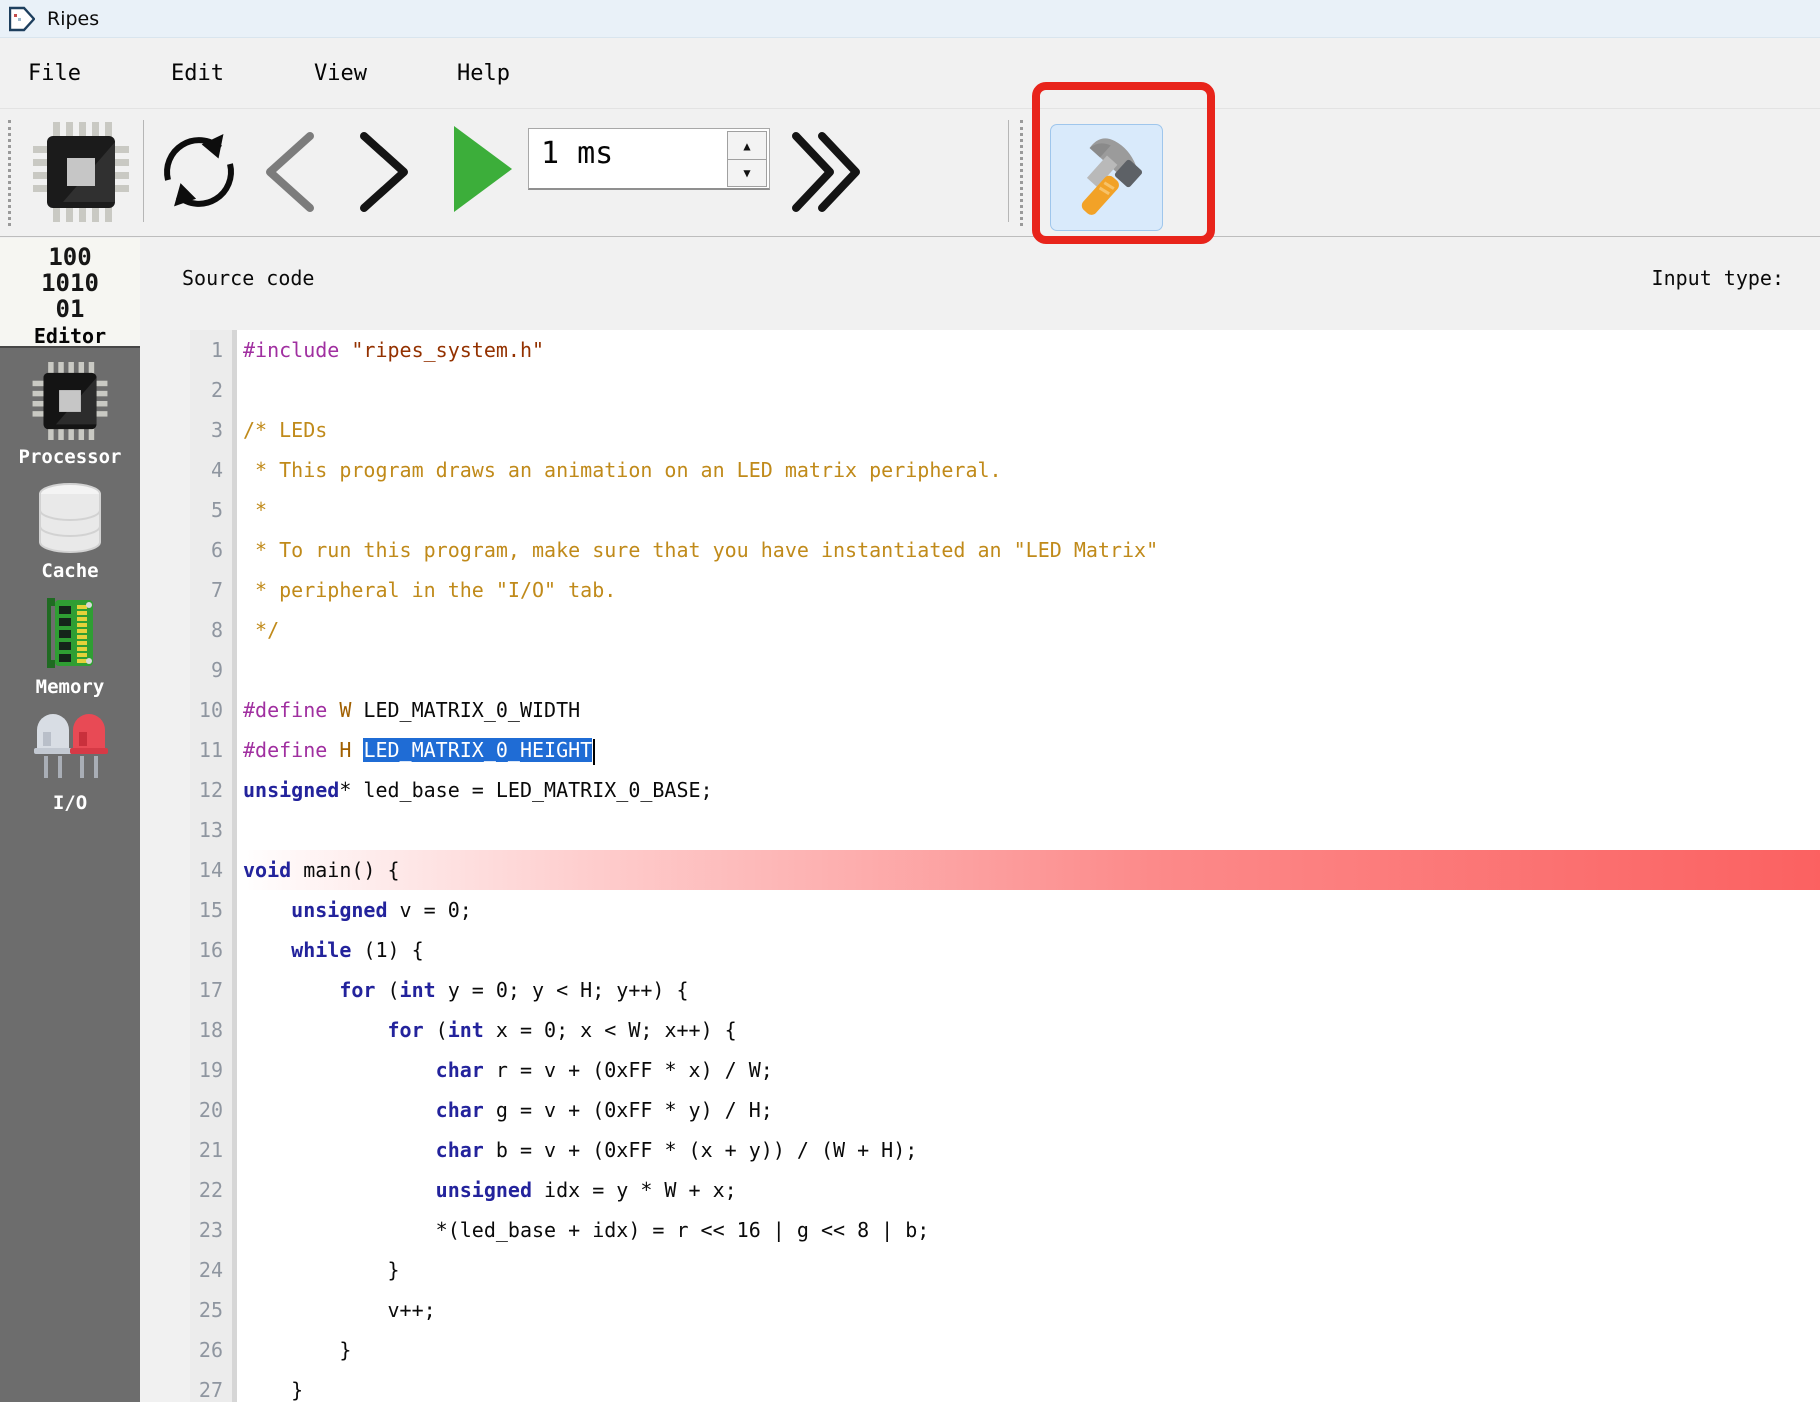 Image resolution: width=1820 pixels, height=1402 pixels. What do you see at coordinates (1005, 1110) in the screenshot?
I see `code-line: 20 char g = v + (0xFF * y) / H;` at bounding box center [1005, 1110].